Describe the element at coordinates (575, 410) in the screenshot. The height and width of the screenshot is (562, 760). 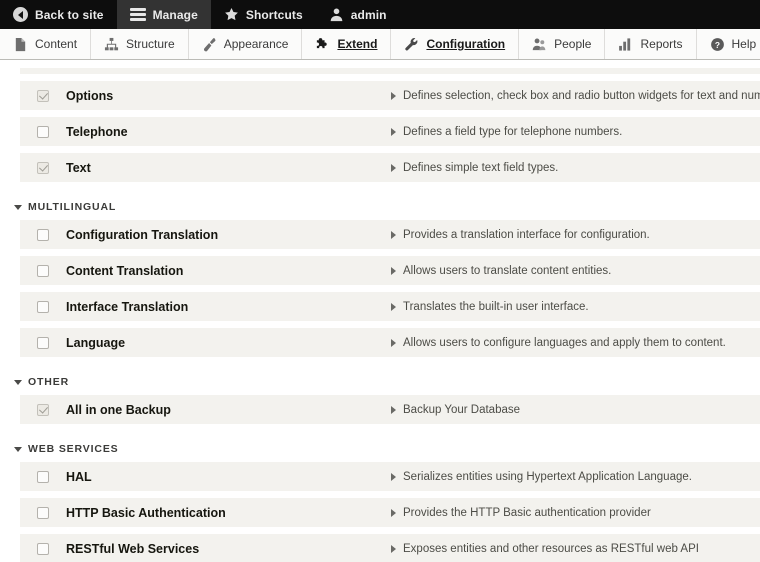
I see `module-description-cell: Backup Your Database` at that location.